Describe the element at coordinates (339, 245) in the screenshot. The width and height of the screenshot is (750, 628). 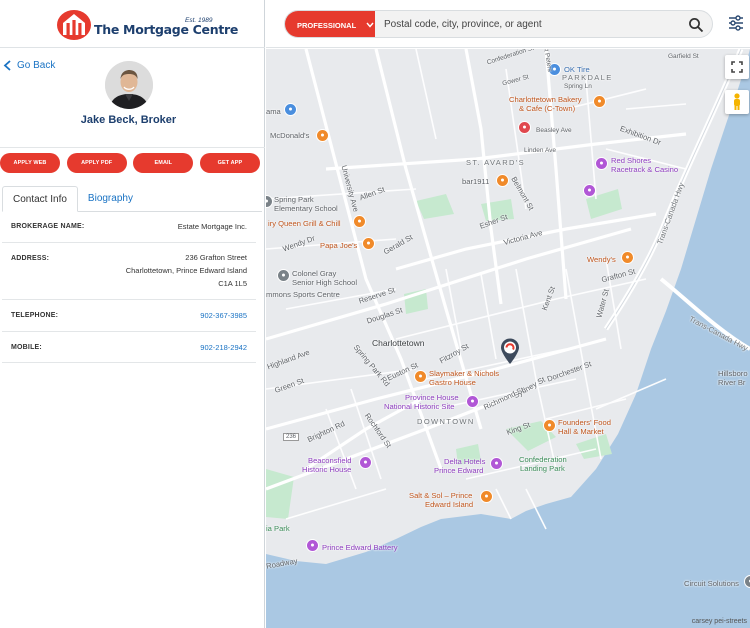
I see `map-label: Papa Joe's` at that location.